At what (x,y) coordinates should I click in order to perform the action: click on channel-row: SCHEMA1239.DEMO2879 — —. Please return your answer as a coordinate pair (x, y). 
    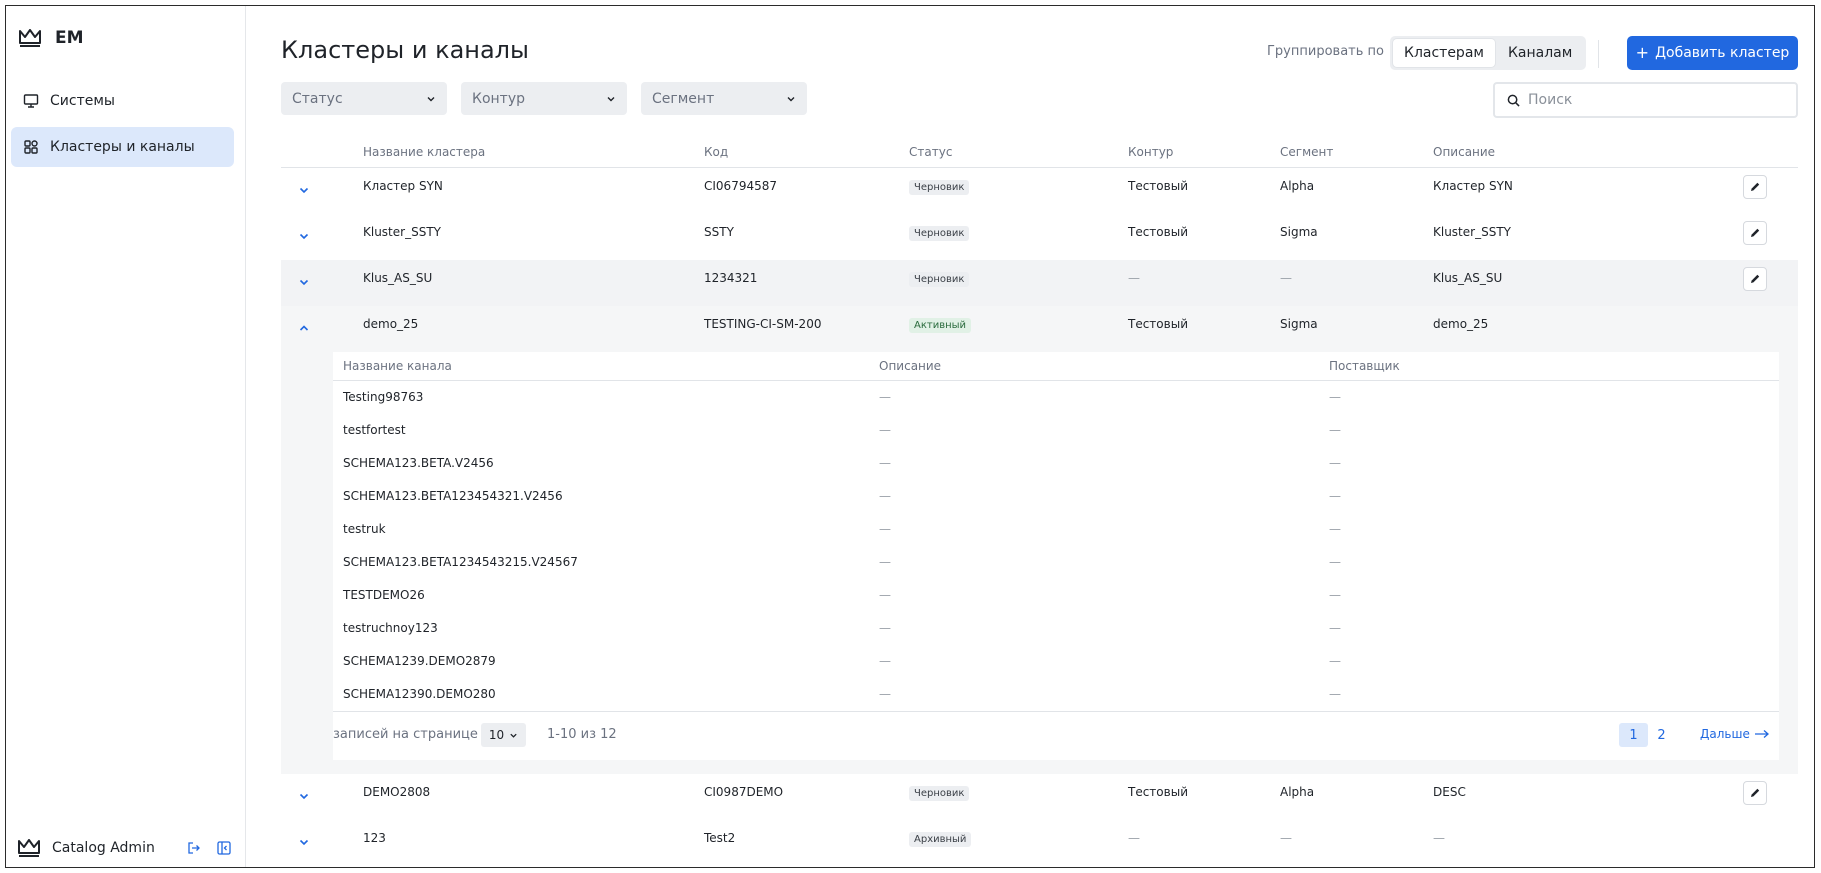
    Looking at the image, I should click on (1056, 661).